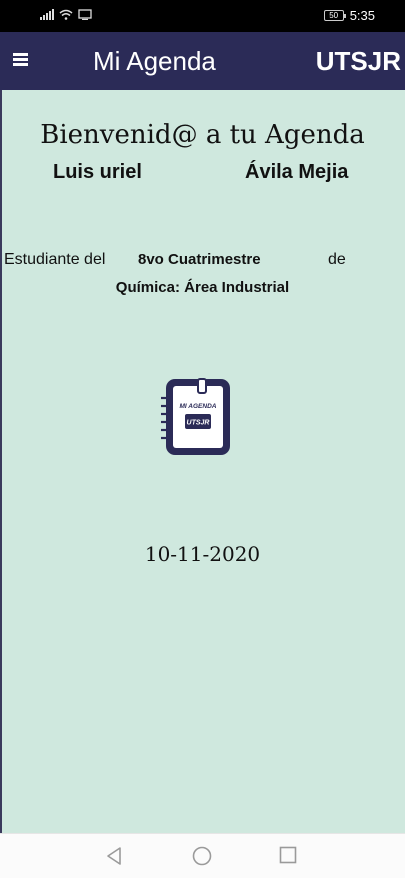  What do you see at coordinates (85, 14) in the screenshot?
I see `cast-icon` at bounding box center [85, 14].